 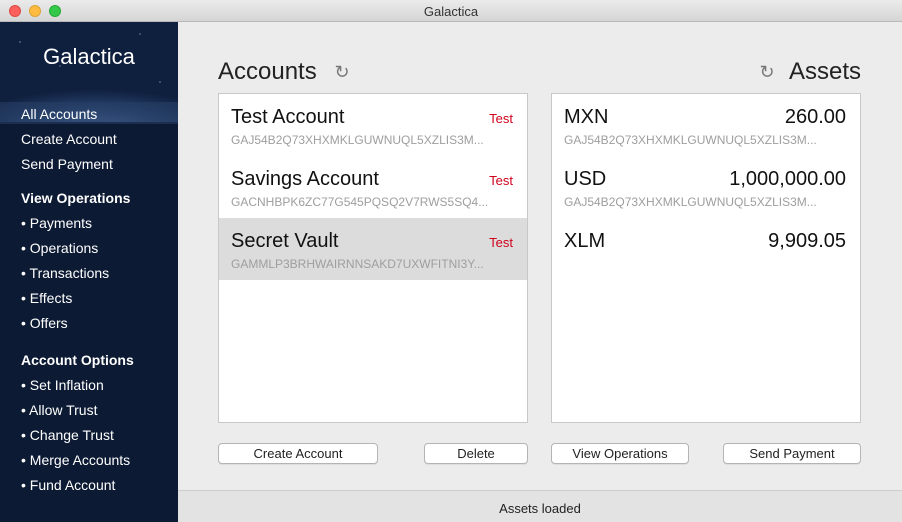 I want to click on sidebar-item-create-account: Create Account, so click(x=69, y=139).